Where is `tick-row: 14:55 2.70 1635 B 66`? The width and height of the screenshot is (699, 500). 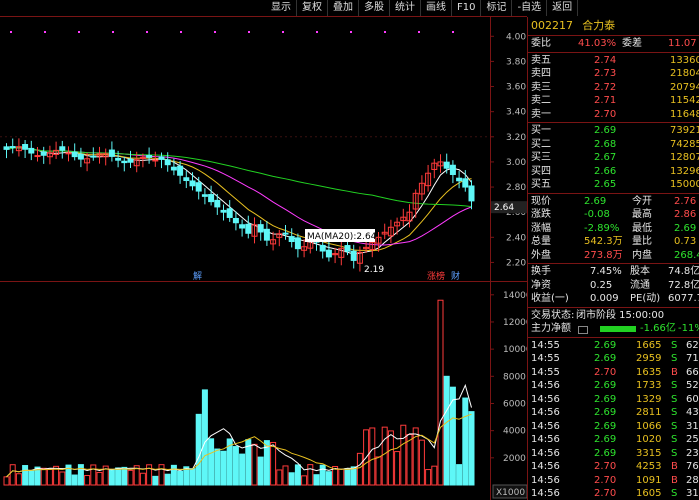
tick-row: 14:55 2.70 1635 B 66 is located at coordinates (613, 373).